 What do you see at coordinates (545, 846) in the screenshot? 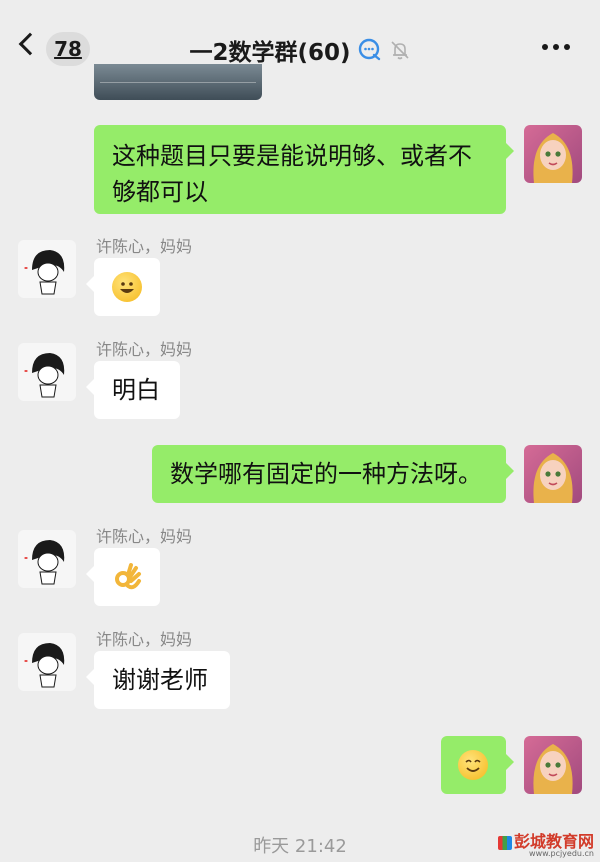
I see `site-watermark: 彭城教育网 www.pcjyedu.cn` at bounding box center [545, 846].